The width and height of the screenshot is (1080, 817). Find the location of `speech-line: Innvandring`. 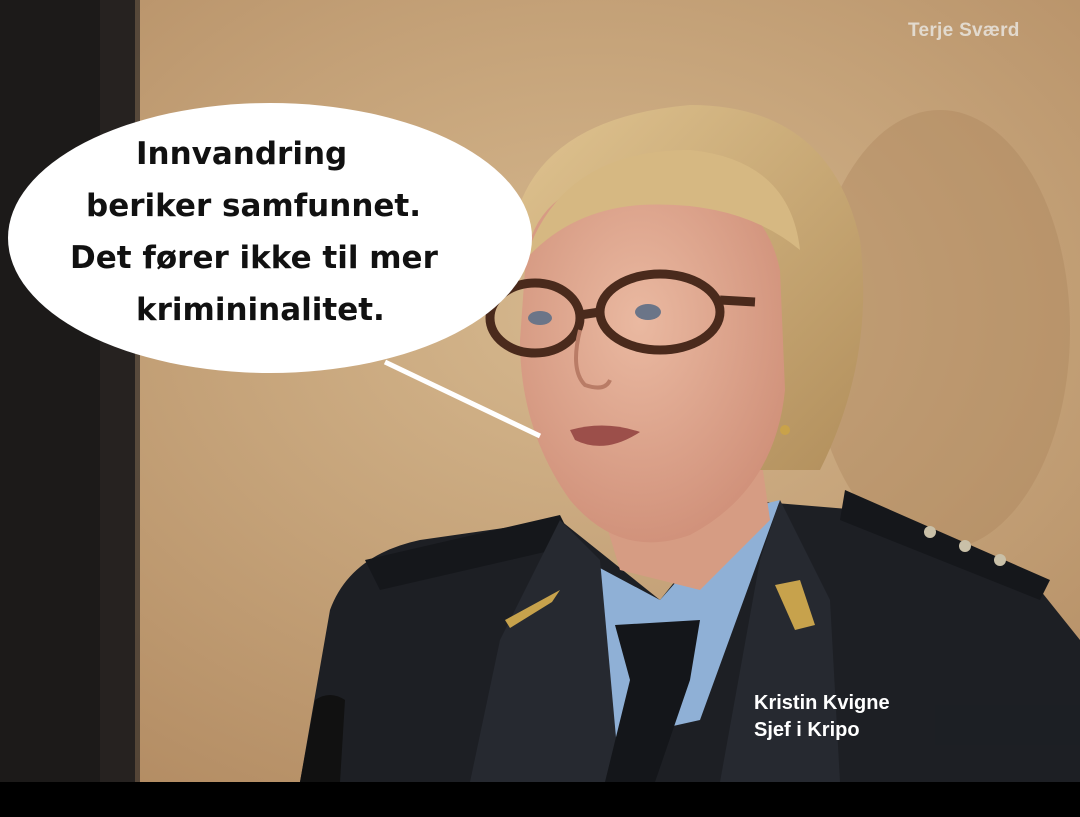

speech-line: Innvandring is located at coordinates (242, 154).